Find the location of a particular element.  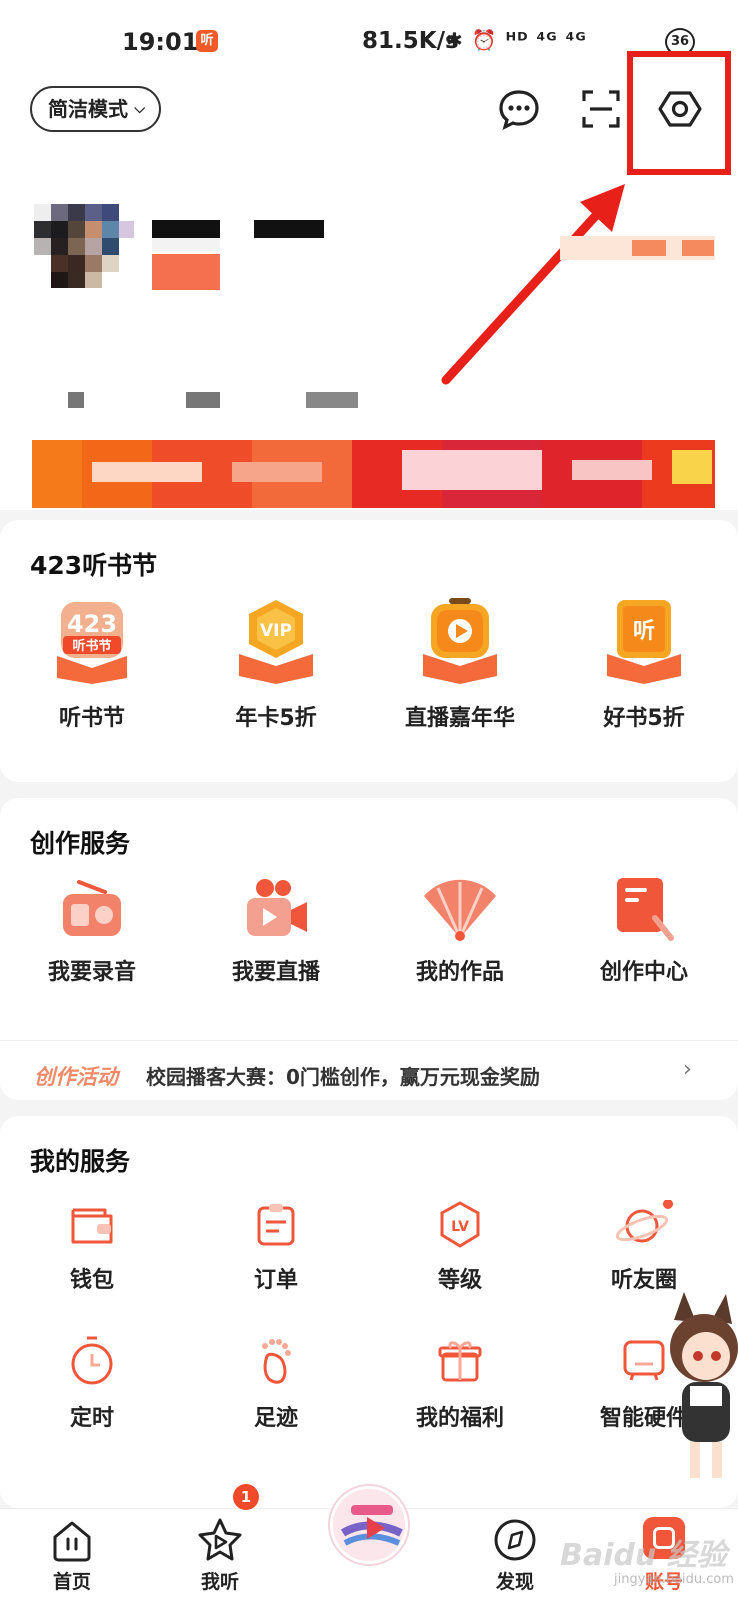

creation-title: 创作服务 is located at coordinates (80, 843).